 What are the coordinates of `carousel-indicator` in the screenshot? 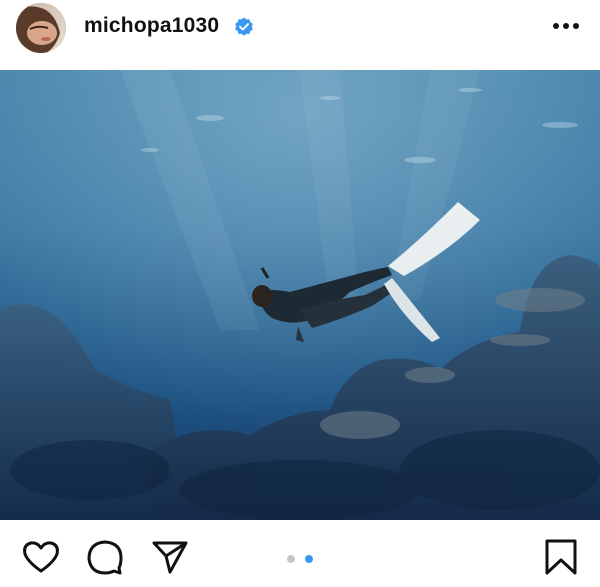 It's located at (300, 559).